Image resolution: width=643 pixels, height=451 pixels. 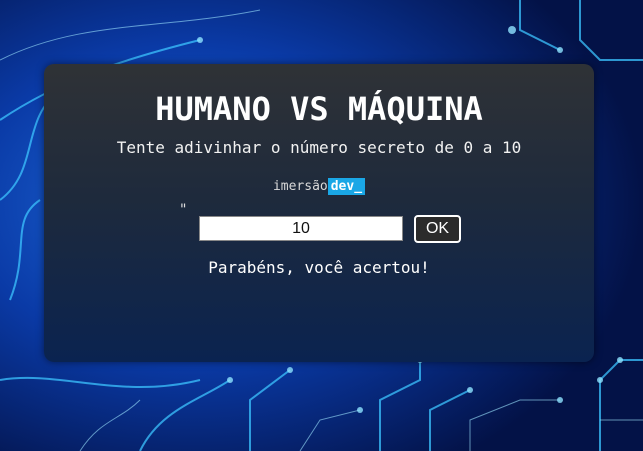 What do you see at coordinates (319, 109) in the screenshot?
I see `page-title: HUMANO VS MÁQUINA` at bounding box center [319, 109].